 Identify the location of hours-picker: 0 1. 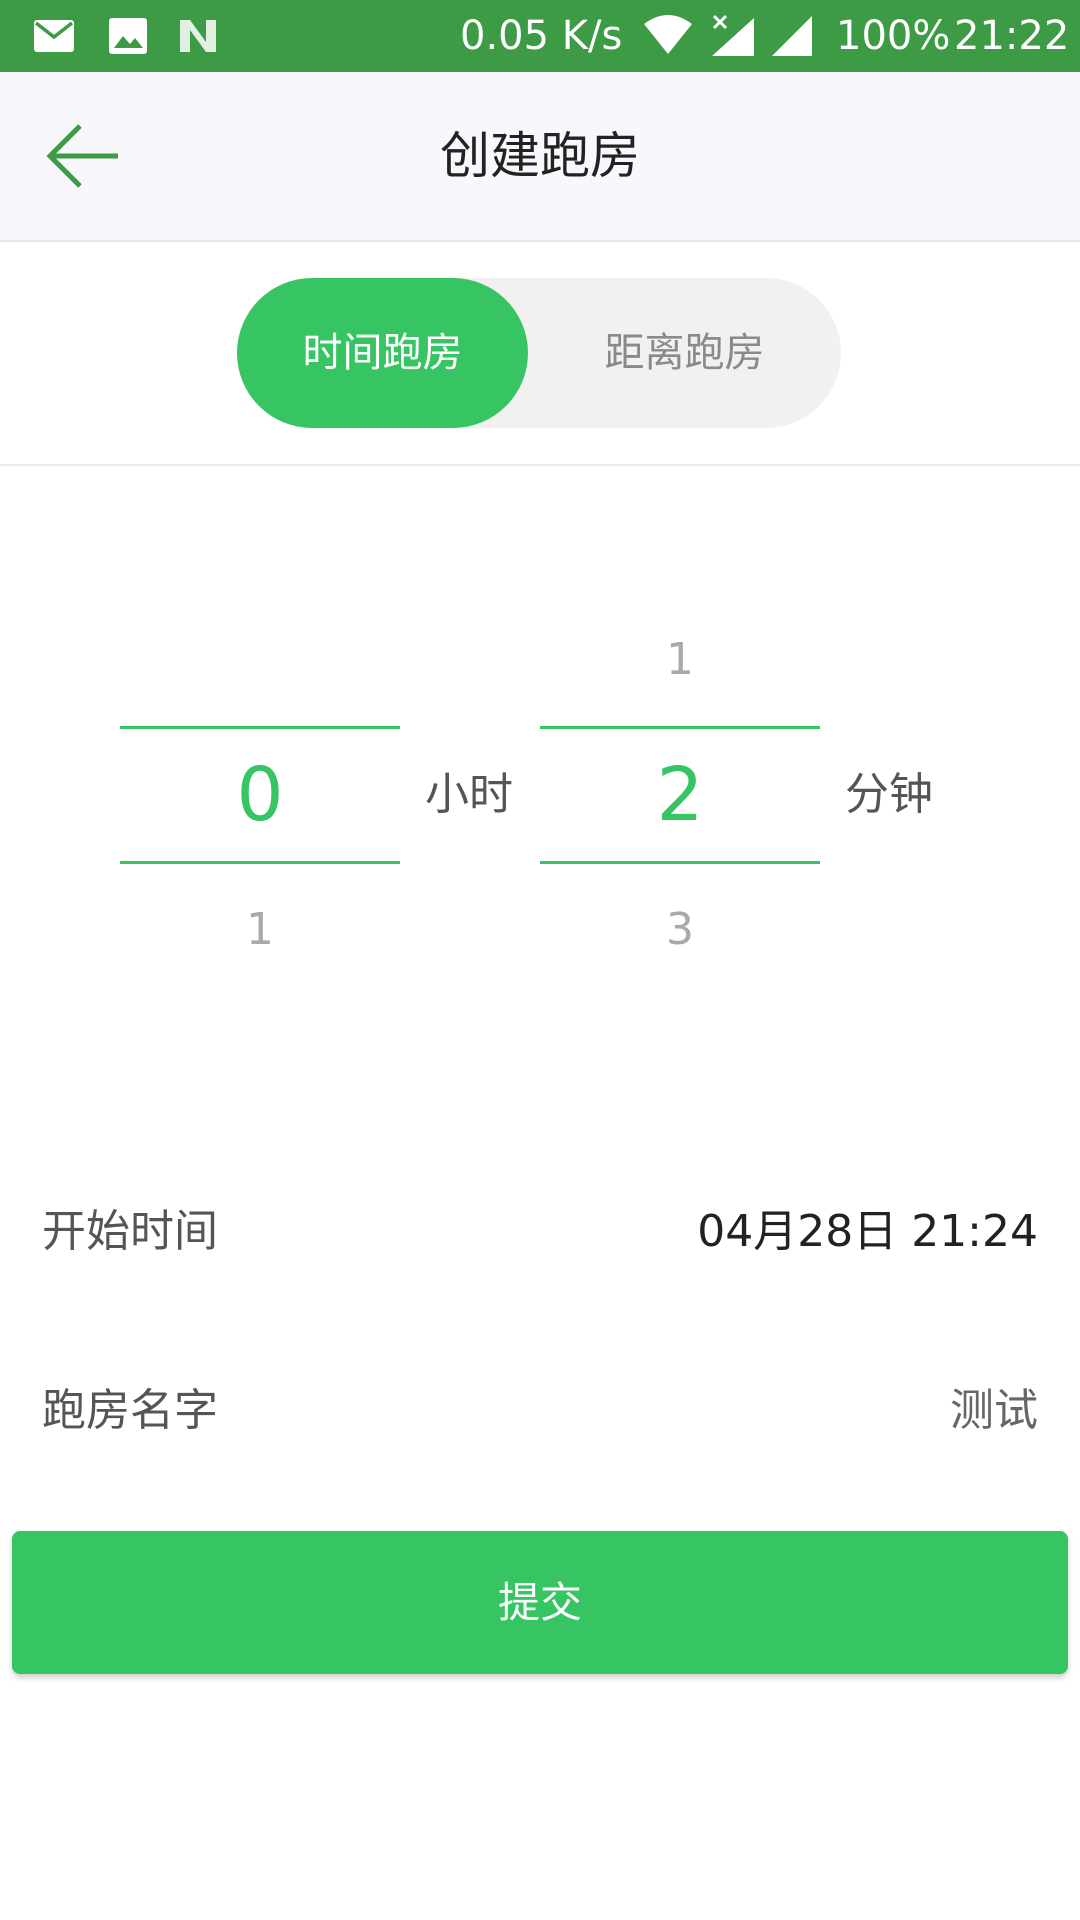
(260, 777).